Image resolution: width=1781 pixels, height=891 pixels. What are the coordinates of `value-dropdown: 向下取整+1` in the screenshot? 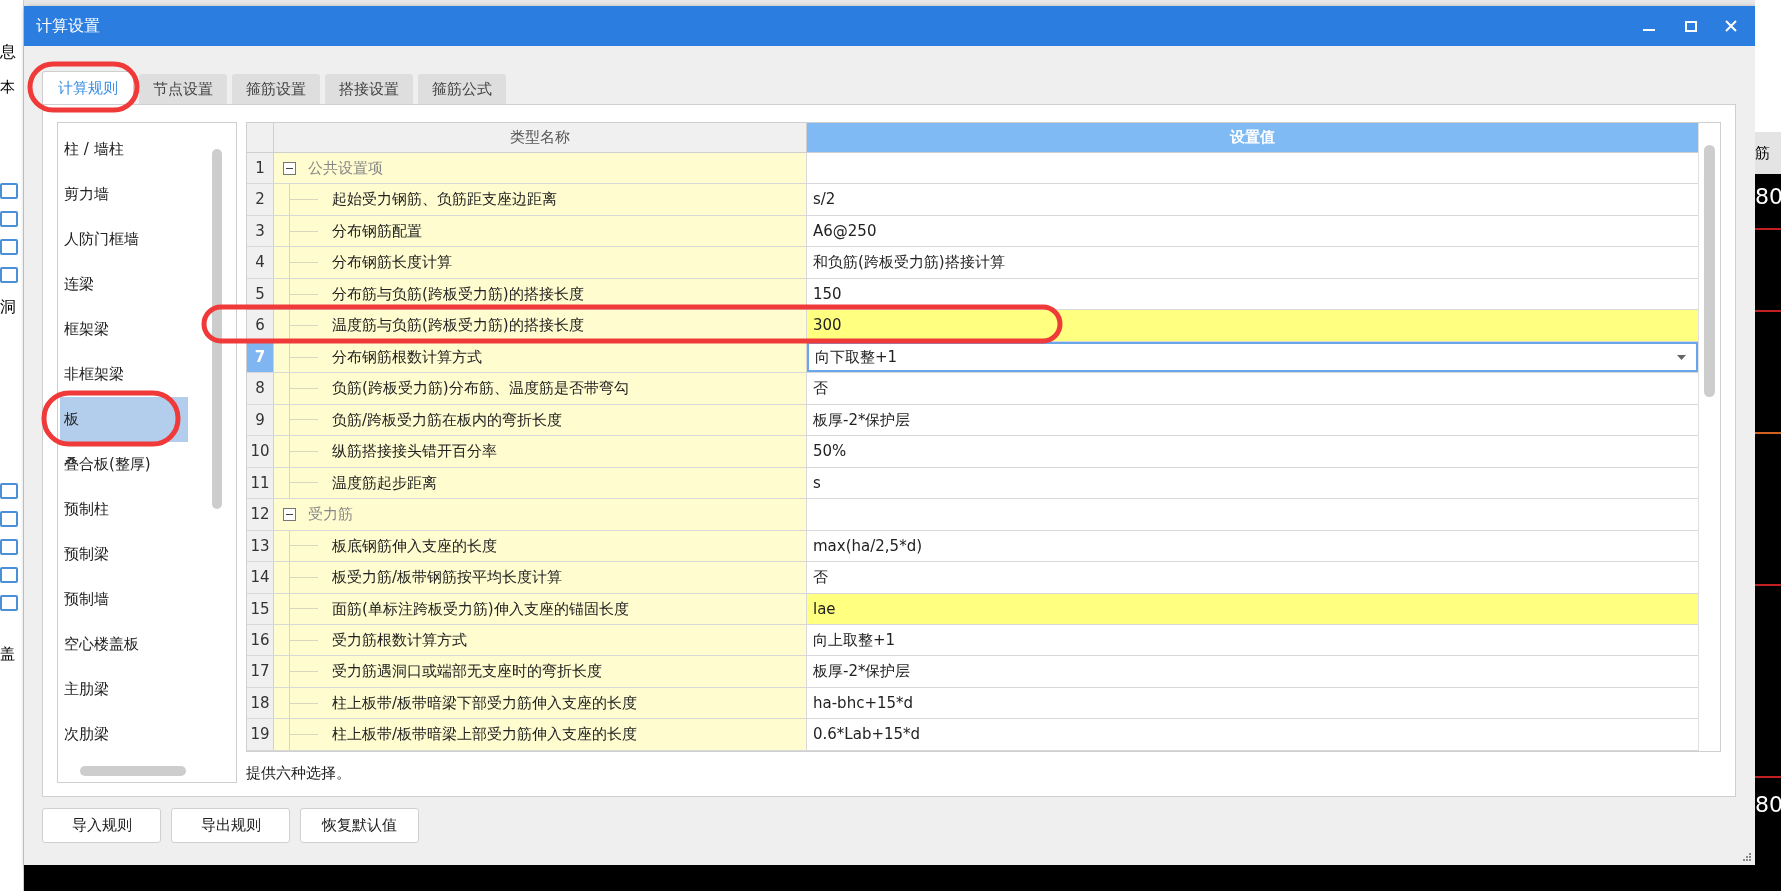 It's located at (1252, 357).